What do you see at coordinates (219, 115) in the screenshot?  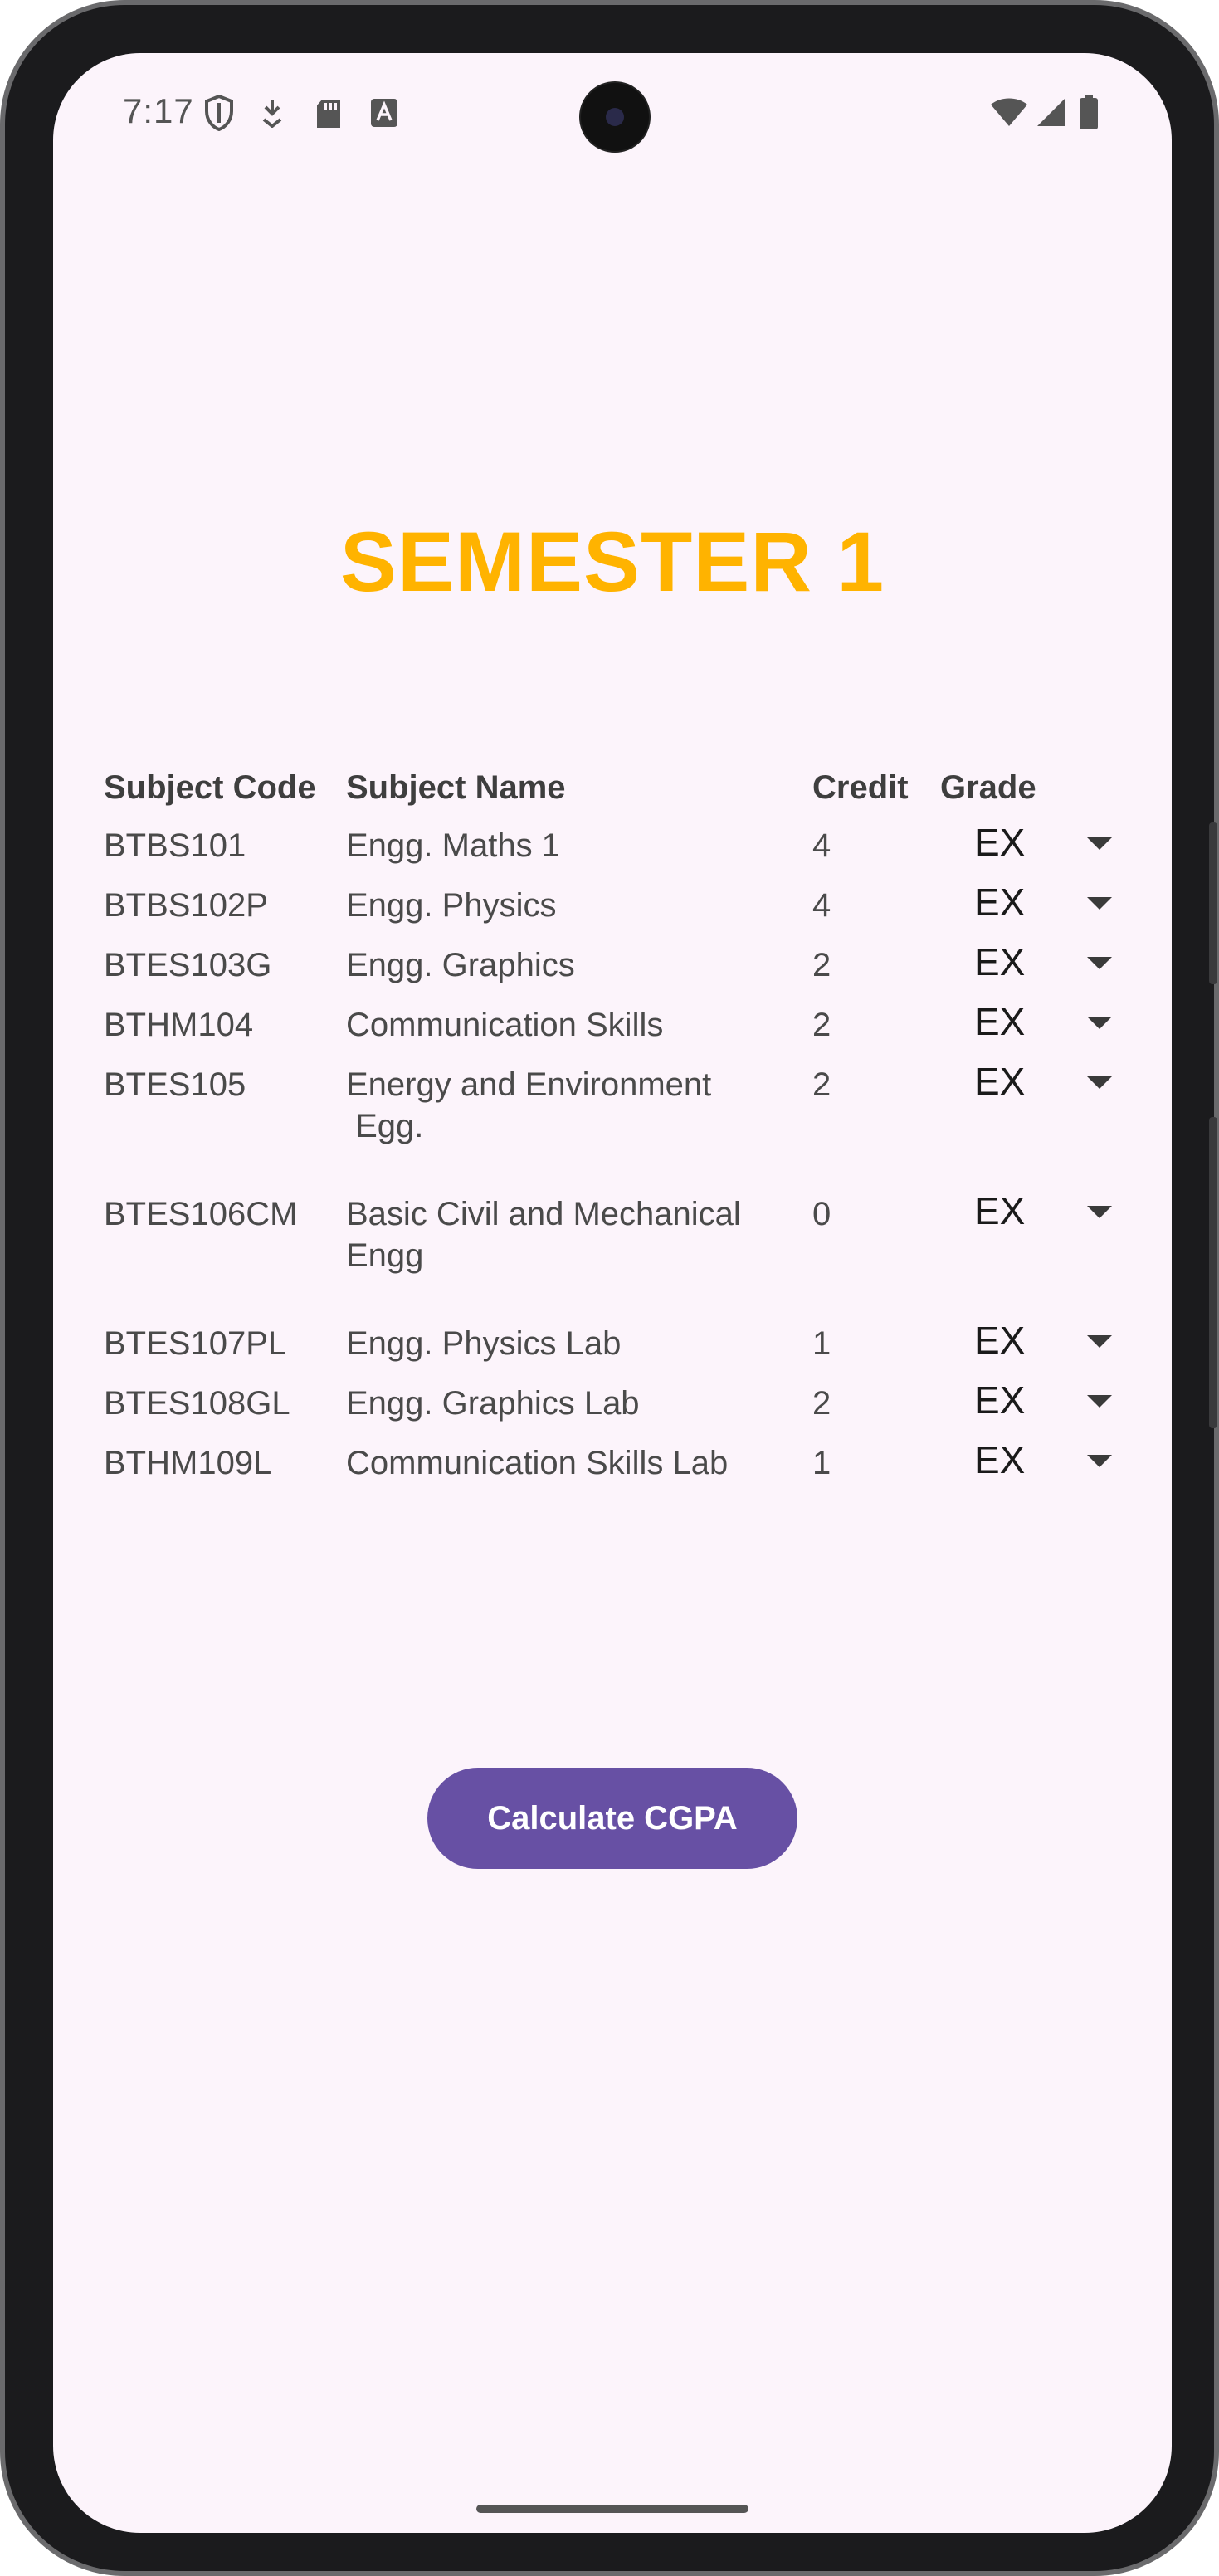 I see `shield-icon` at bounding box center [219, 115].